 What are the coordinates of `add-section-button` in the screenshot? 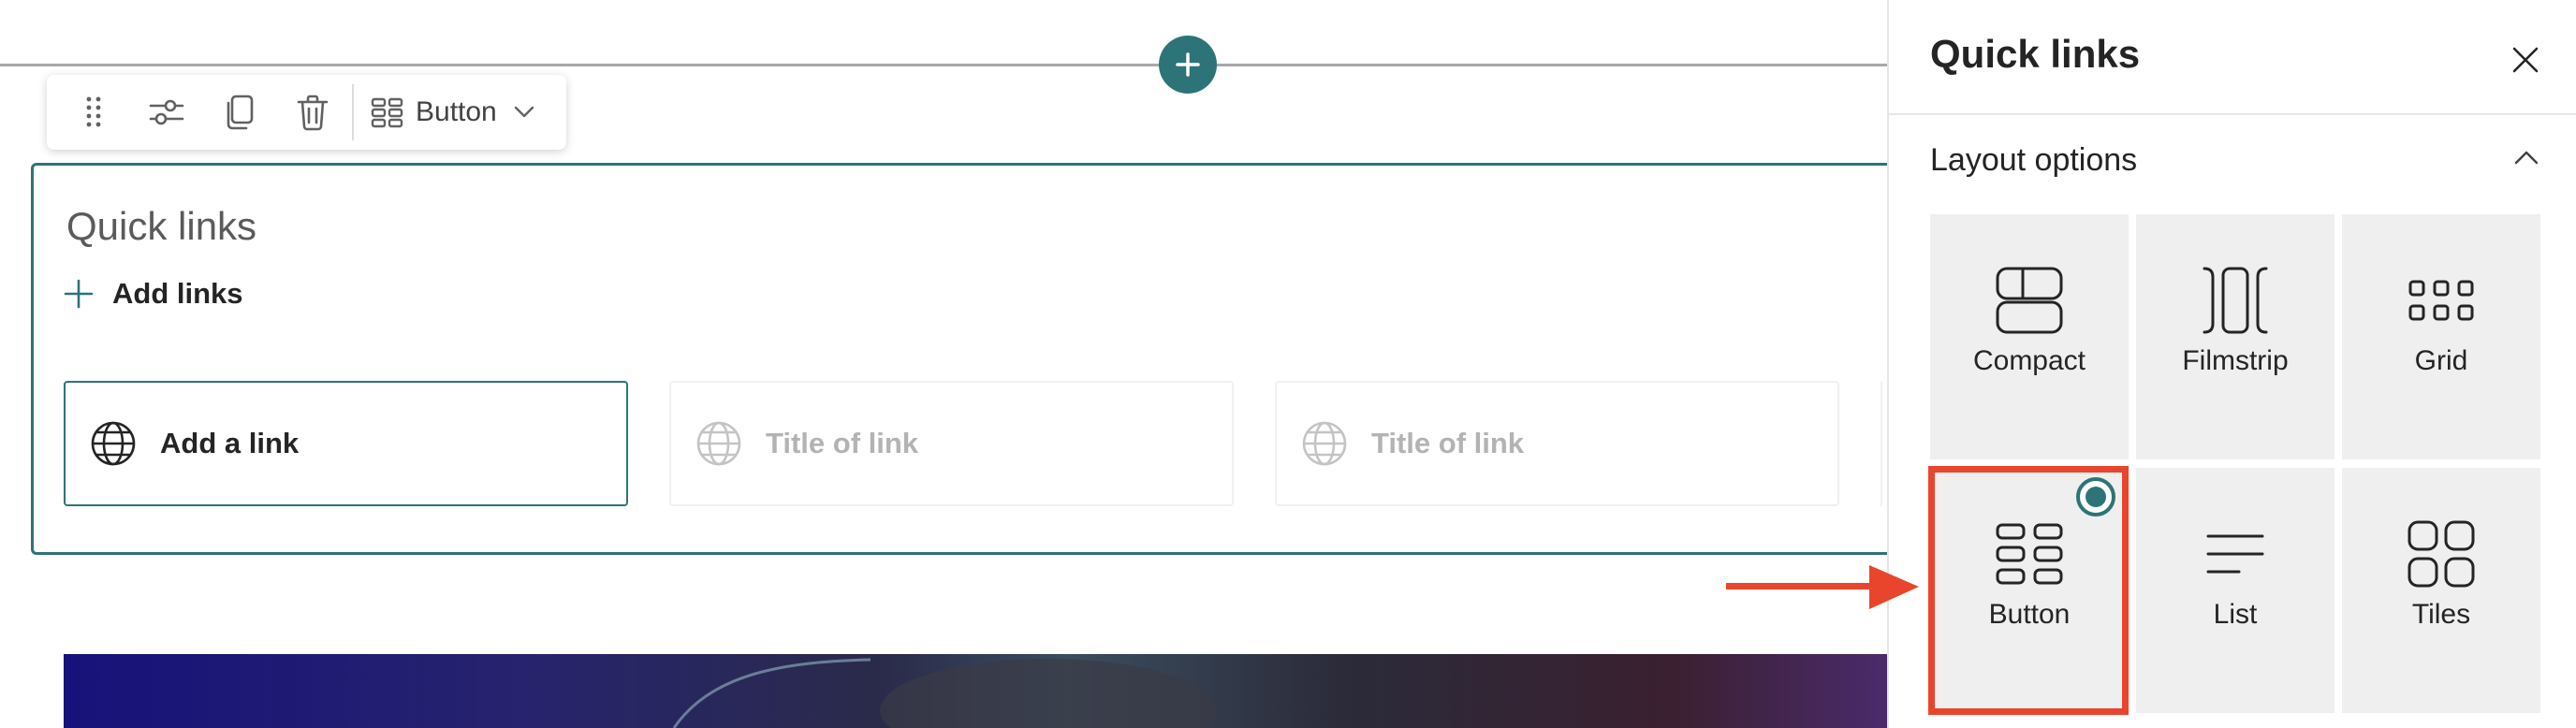 It's located at (1188, 65).